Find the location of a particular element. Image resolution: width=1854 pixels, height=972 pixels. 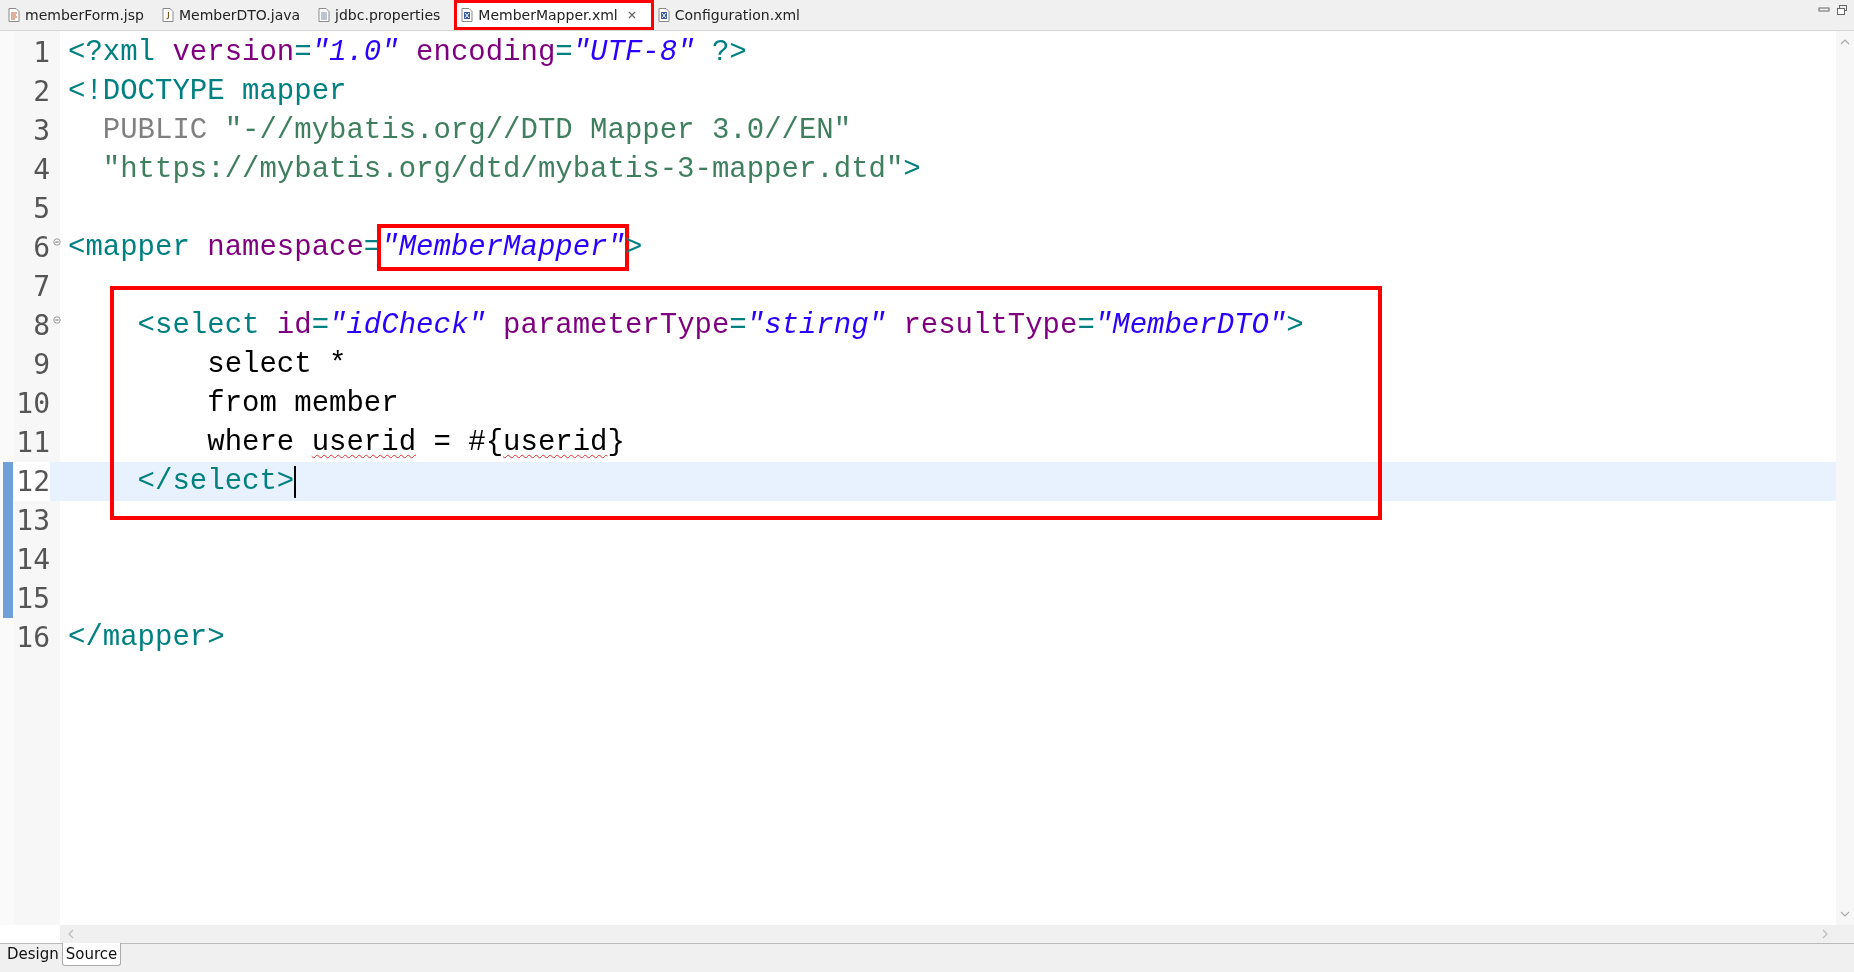

line-number: 13 is located at coordinates (32, 521).